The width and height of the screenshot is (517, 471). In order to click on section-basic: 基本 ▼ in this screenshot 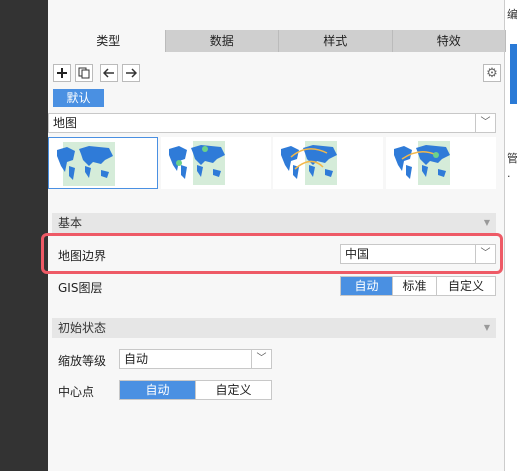, I will do `click(274, 223)`.